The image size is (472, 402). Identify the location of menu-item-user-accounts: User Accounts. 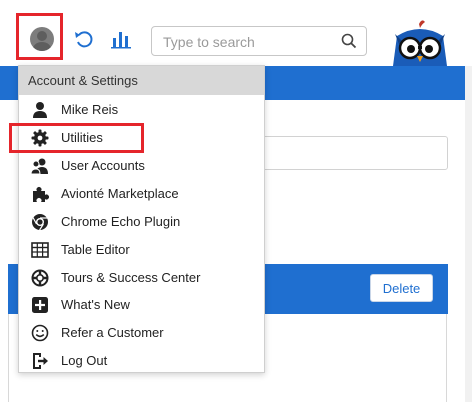
(141, 166).